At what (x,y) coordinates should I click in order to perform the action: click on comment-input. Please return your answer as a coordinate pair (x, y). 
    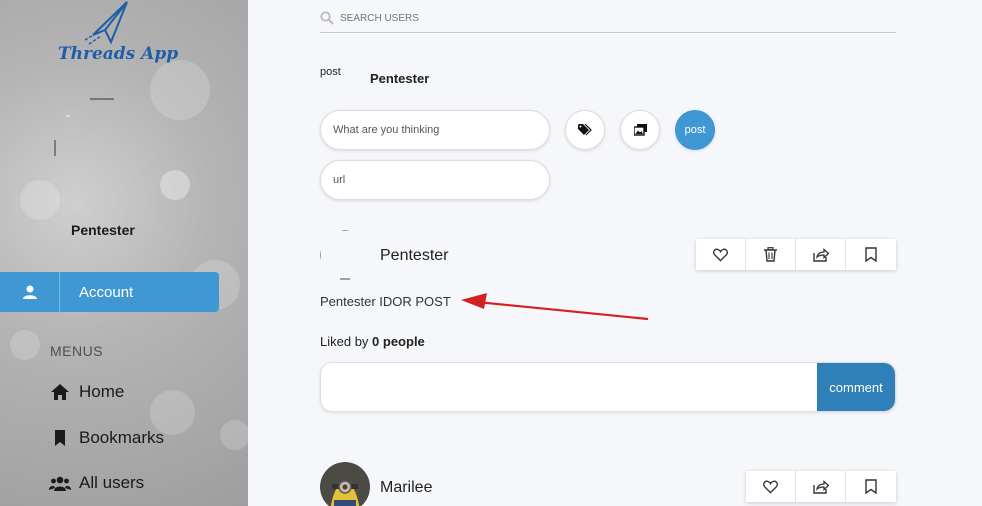
    Looking at the image, I should click on (569, 387).